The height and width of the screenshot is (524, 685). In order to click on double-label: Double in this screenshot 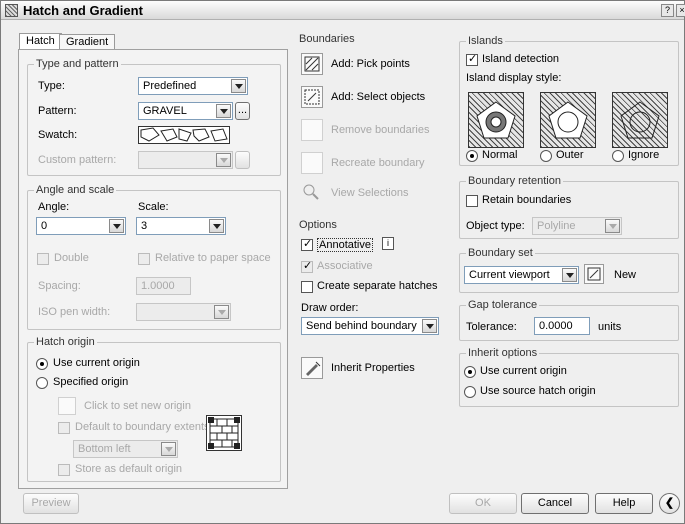, I will do `click(71, 258)`.